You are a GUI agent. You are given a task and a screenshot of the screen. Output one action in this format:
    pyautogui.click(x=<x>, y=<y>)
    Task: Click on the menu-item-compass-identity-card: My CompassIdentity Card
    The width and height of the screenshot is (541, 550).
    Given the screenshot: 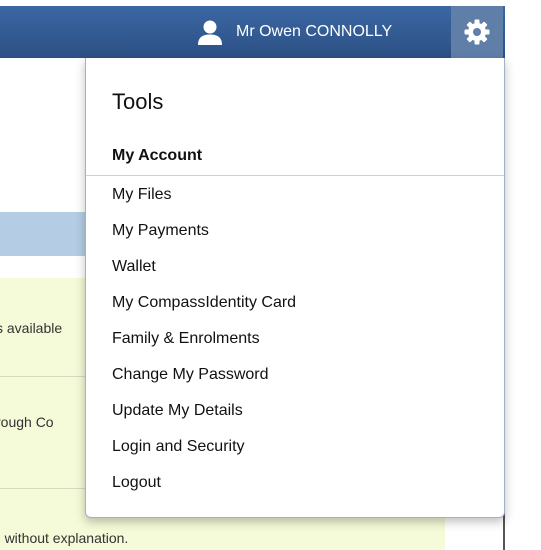 What is the action you would take?
    pyautogui.click(x=295, y=308)
    